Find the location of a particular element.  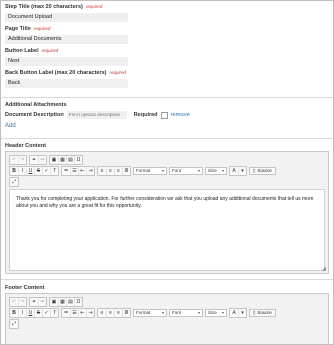

source-label: Source is located at coordinates (264, 170).